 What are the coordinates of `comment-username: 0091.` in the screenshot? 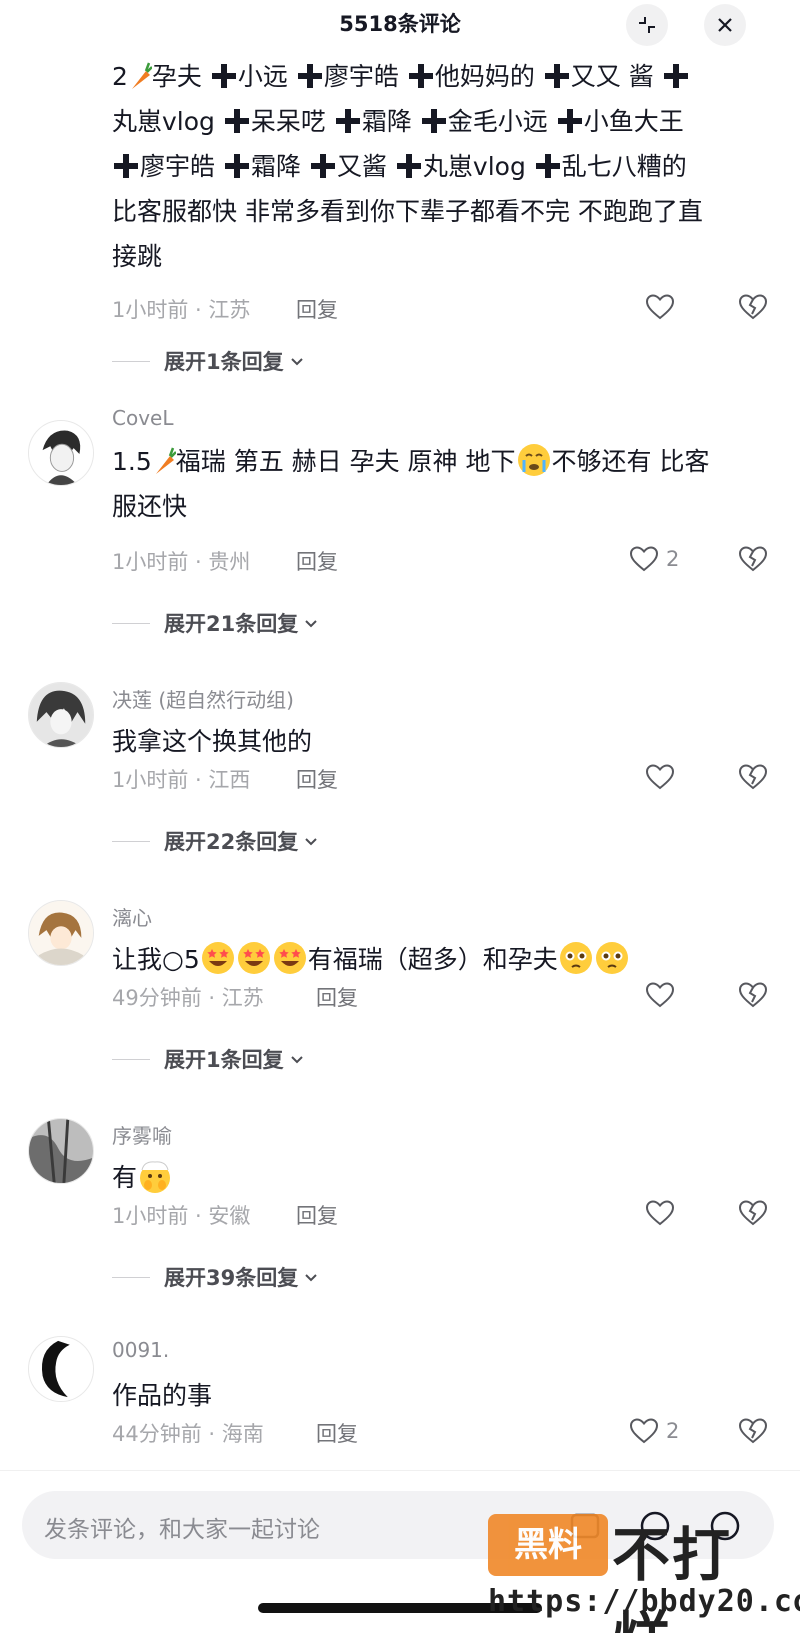 It's located at (140, 1350).